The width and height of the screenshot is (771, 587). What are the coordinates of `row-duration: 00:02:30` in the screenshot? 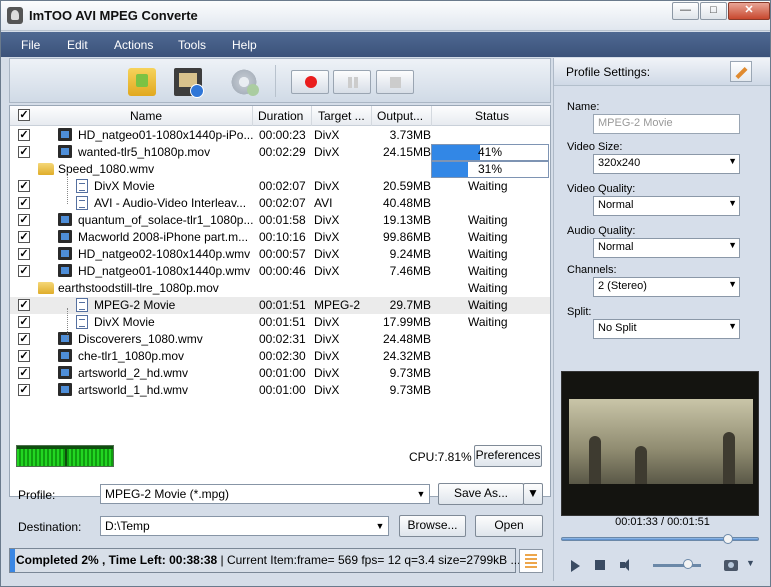 It's located at (282, 356).